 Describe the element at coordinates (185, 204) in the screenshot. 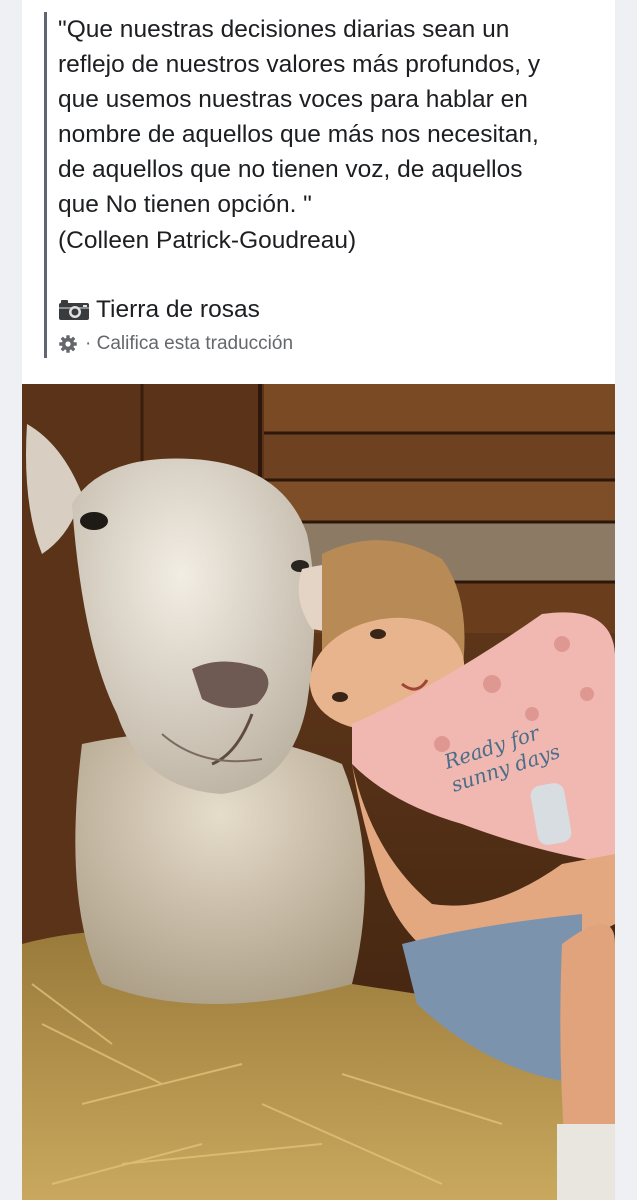

I see `quote-line: que No tienen opción. "` at that location.